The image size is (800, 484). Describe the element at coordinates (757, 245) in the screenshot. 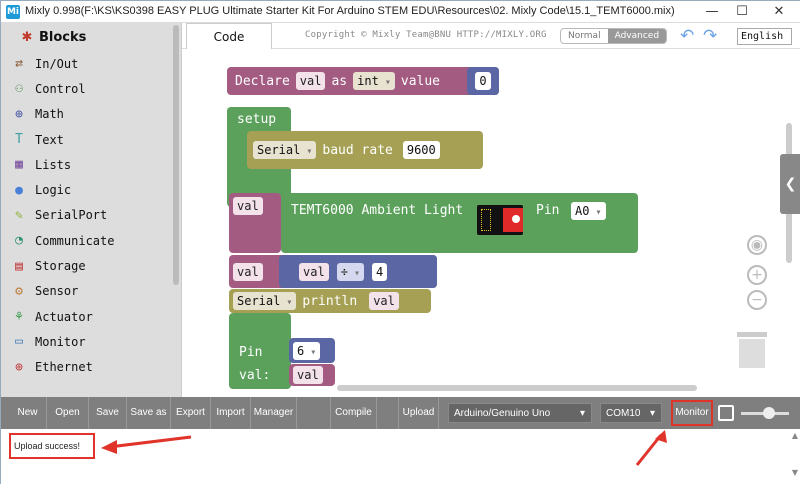

I see `center-target-icon: ◉` at that location.